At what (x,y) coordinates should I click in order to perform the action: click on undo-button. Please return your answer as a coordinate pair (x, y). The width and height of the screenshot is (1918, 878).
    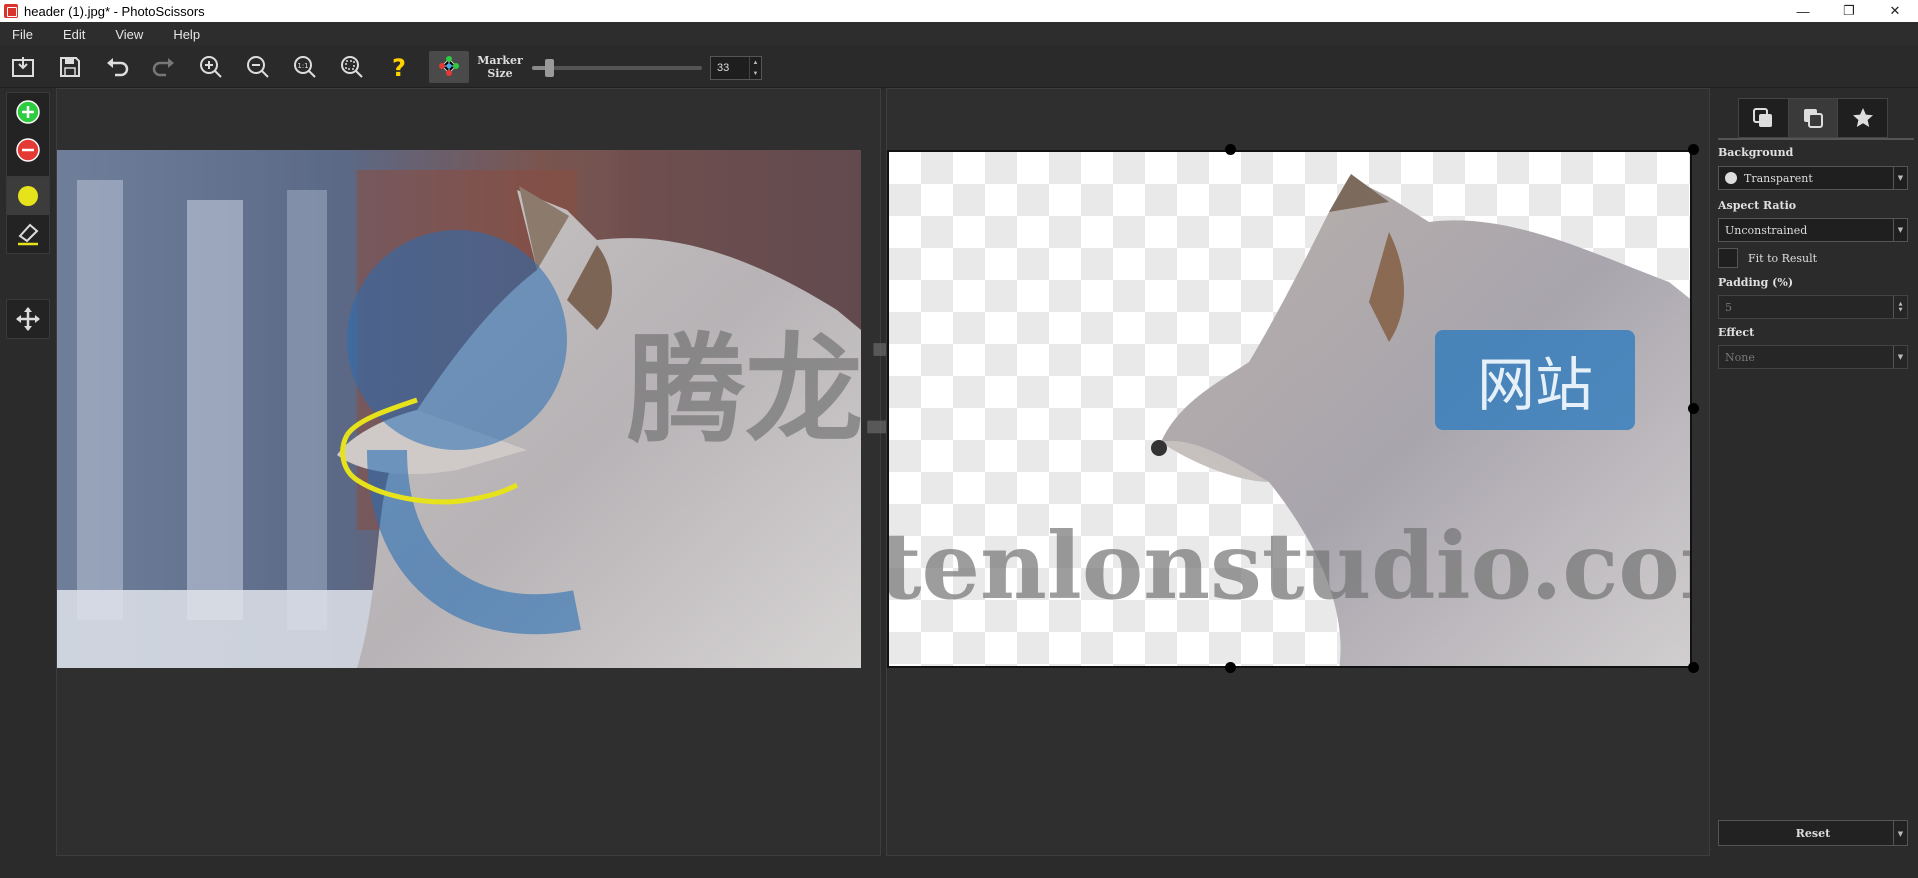
    Looking at the image, I should click on (117, 67).